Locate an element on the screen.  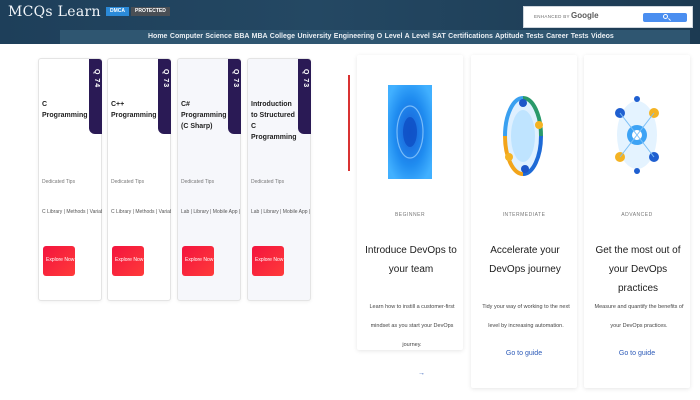
protected-badge: PROTECTED is located at coordinates (150, 11).